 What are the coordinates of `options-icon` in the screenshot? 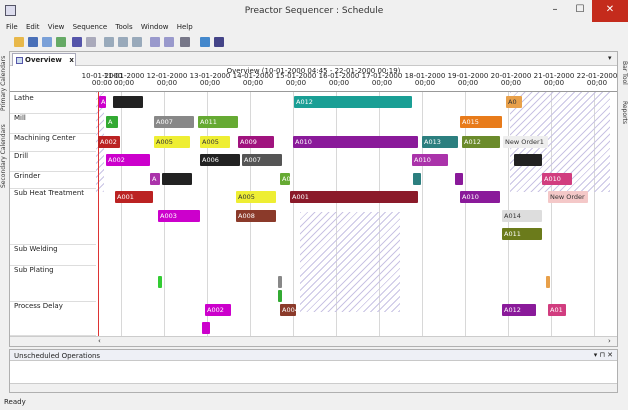 It's located at (219, 42).